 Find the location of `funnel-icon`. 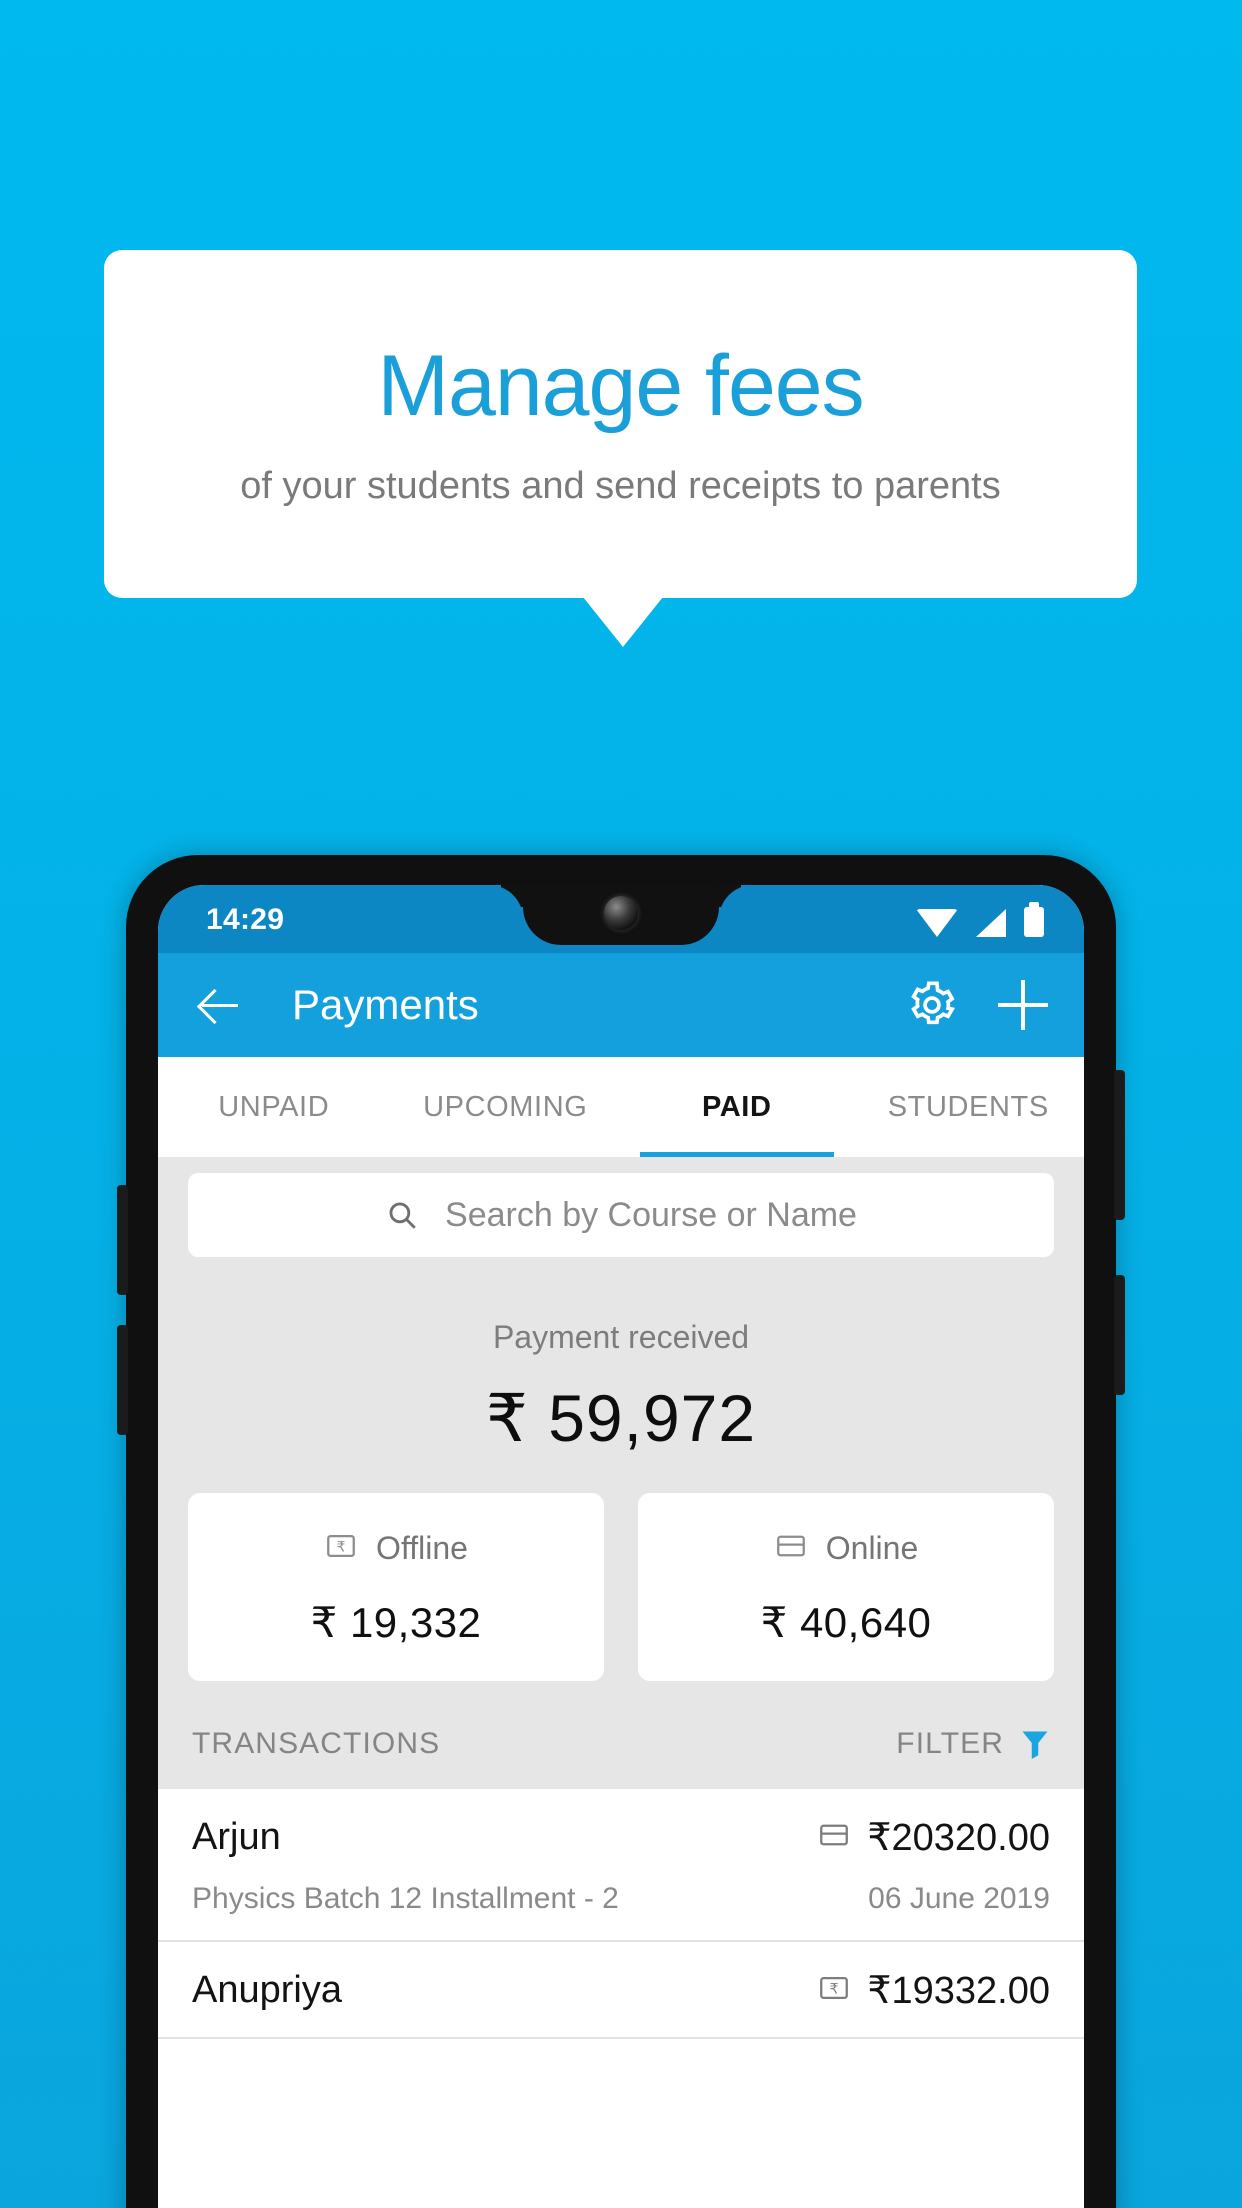

funnel-icon is located at coordinates (1035, 1744).